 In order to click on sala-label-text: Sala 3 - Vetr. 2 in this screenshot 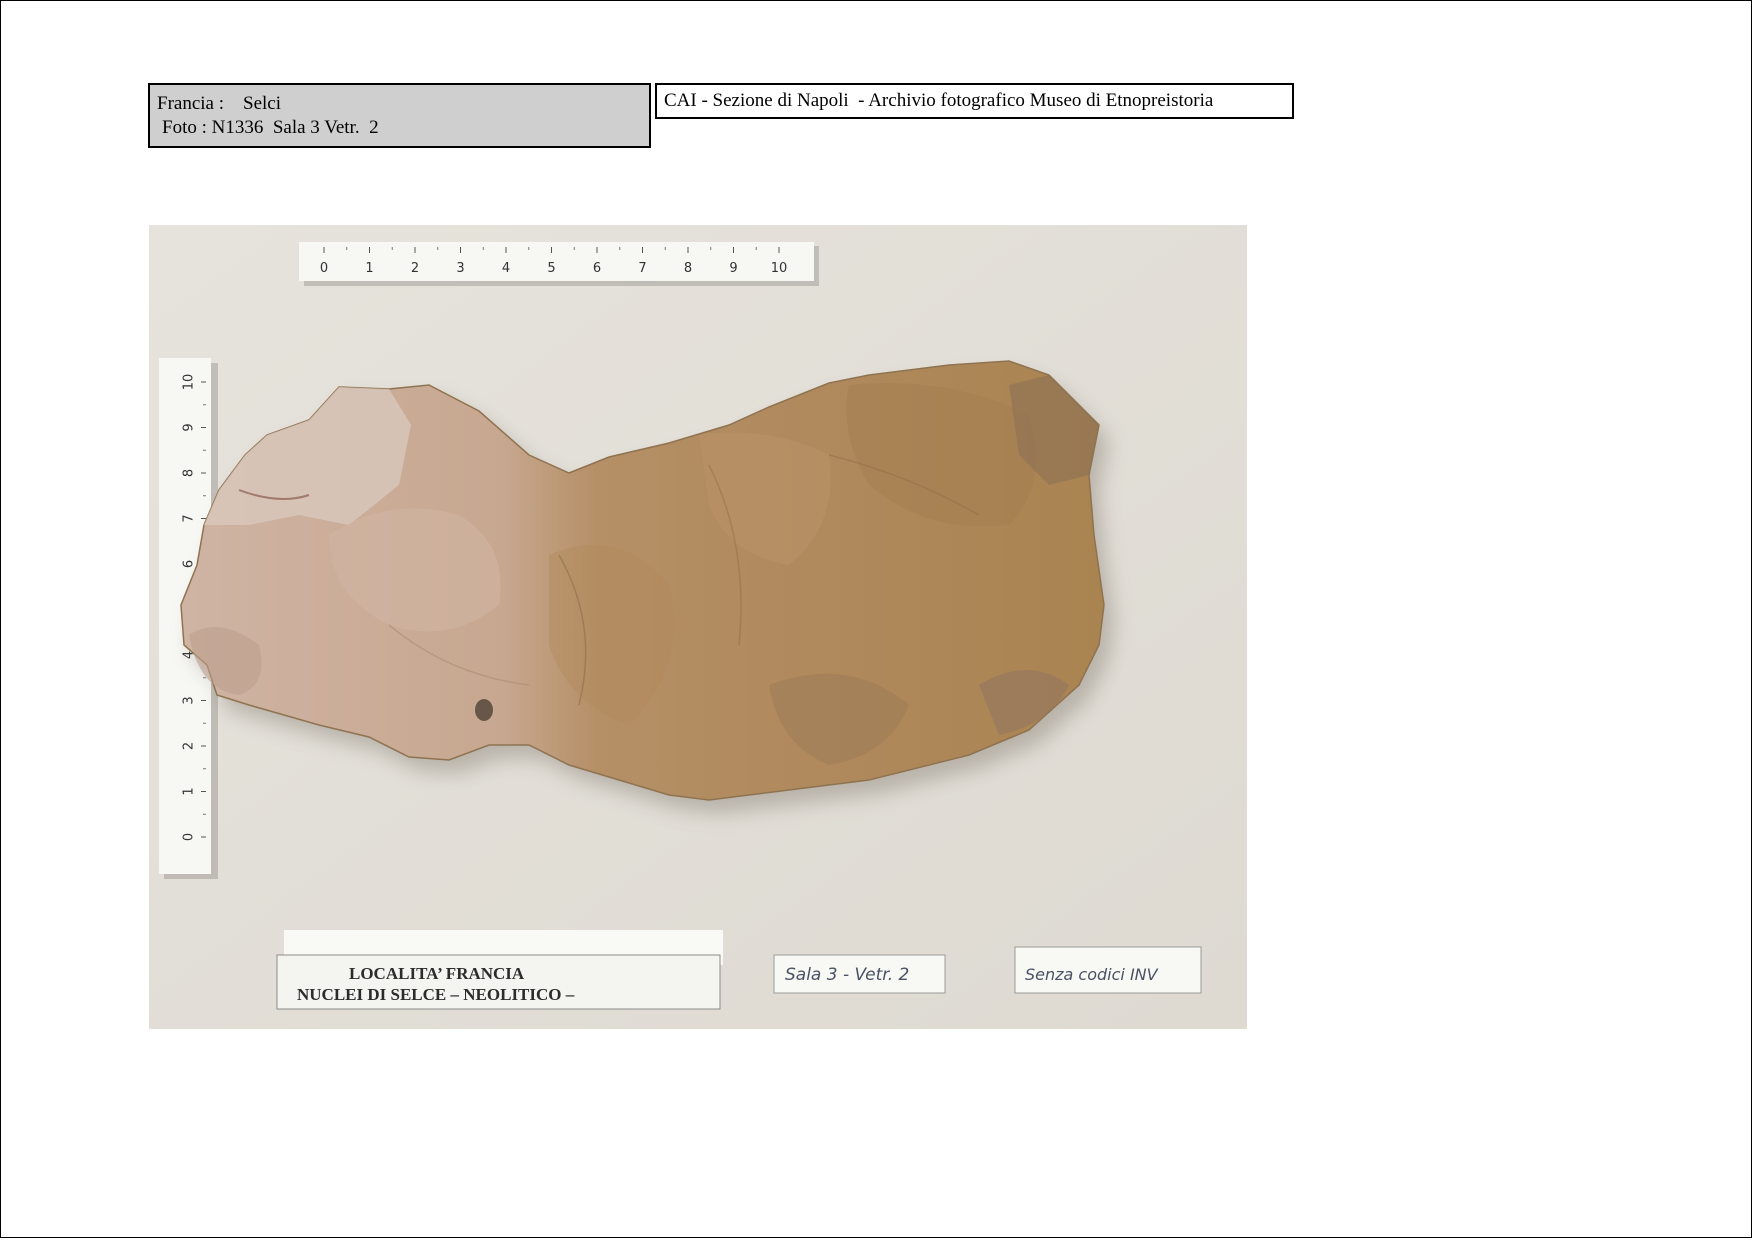, I will do `click(847, 975)`.